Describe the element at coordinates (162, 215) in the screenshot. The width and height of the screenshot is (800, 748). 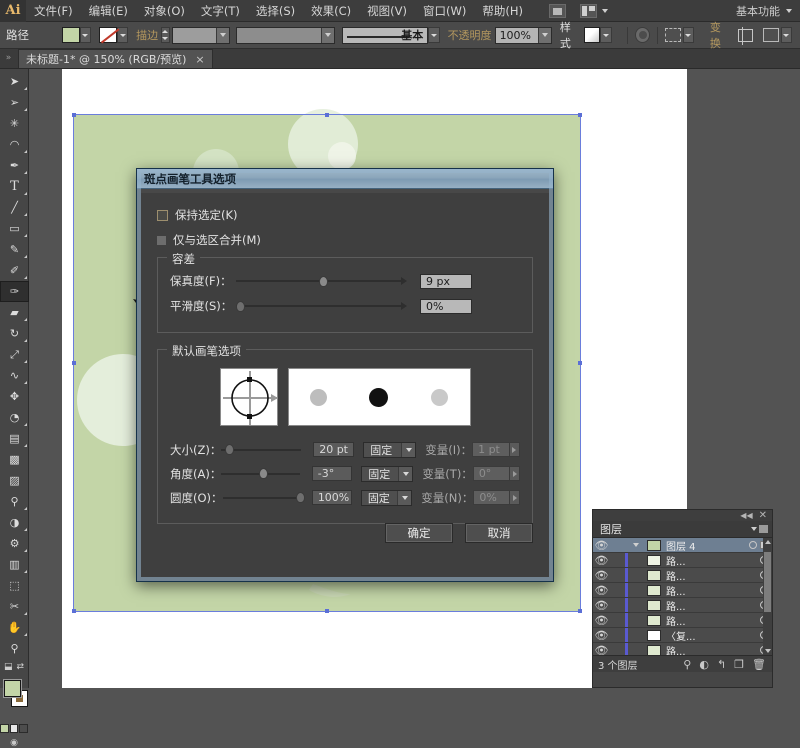
I see `keep-selected-checkbox` at that location.